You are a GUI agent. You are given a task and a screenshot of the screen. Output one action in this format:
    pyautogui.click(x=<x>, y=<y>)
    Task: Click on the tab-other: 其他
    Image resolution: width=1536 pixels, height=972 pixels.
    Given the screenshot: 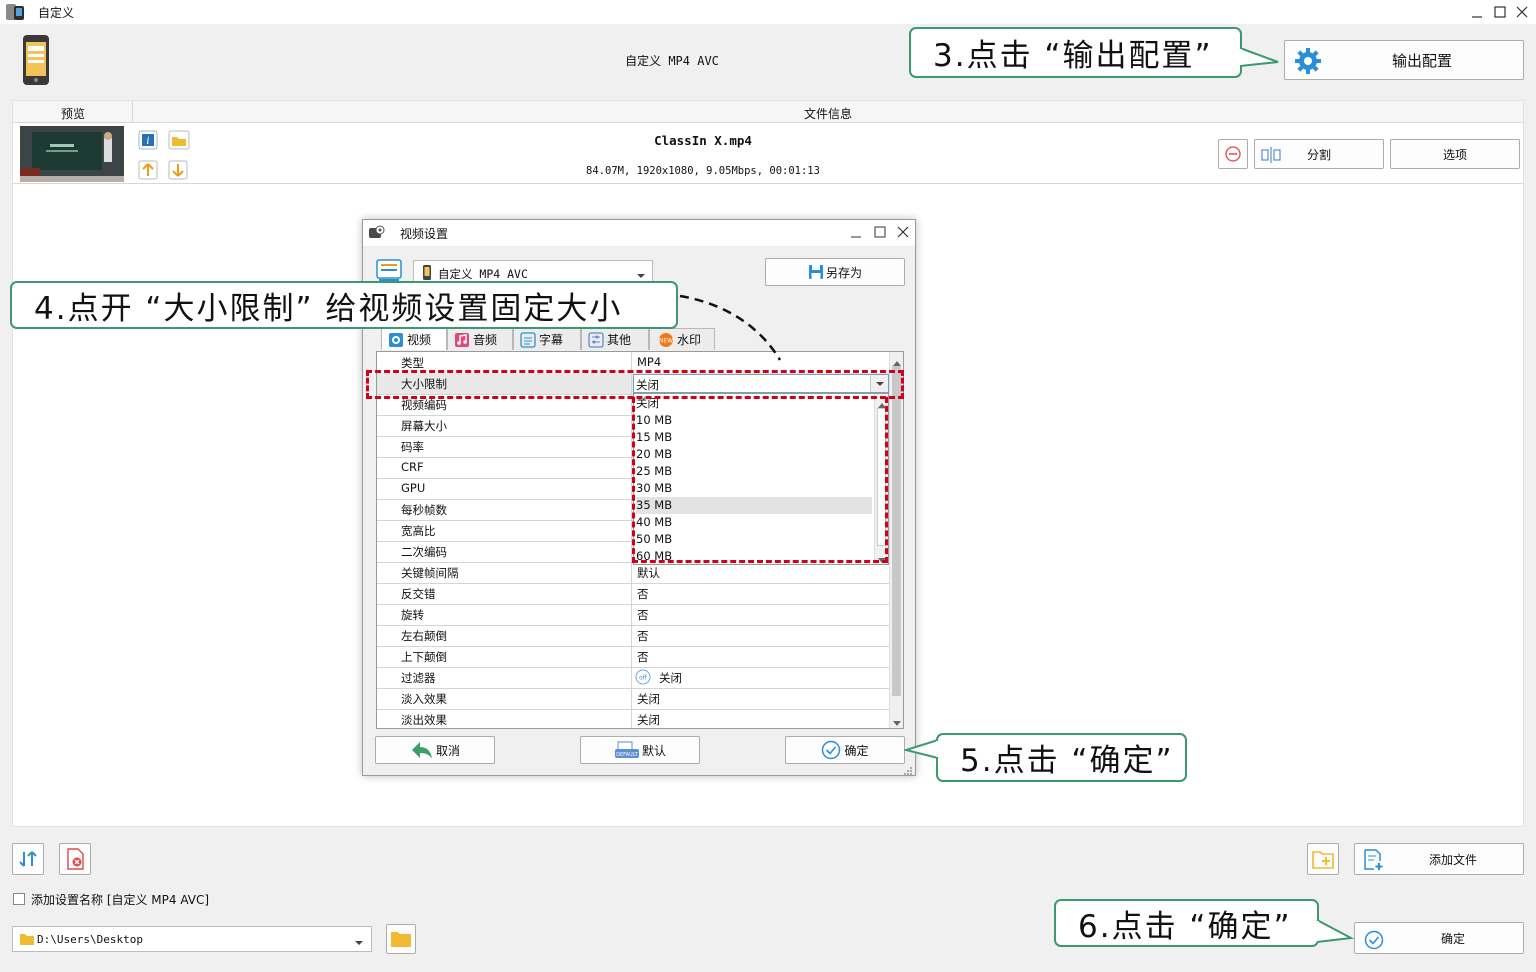 What is the action you would take?
    pyautogui.click(x=615, y=339)
    